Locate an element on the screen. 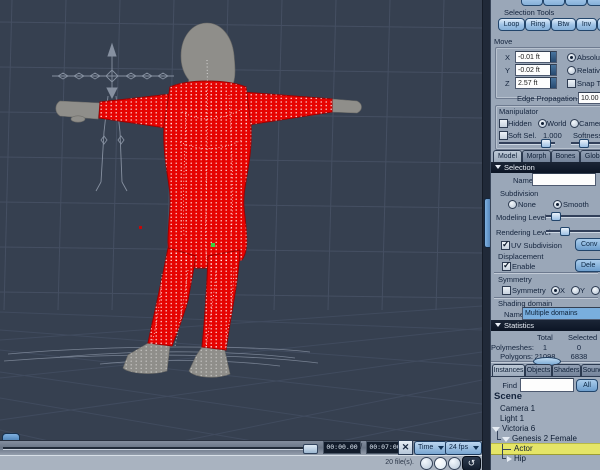 The height and width of the screenshot is (470, 600). rendering-level-label: Rendering Level is located at coordinates (523, 232).